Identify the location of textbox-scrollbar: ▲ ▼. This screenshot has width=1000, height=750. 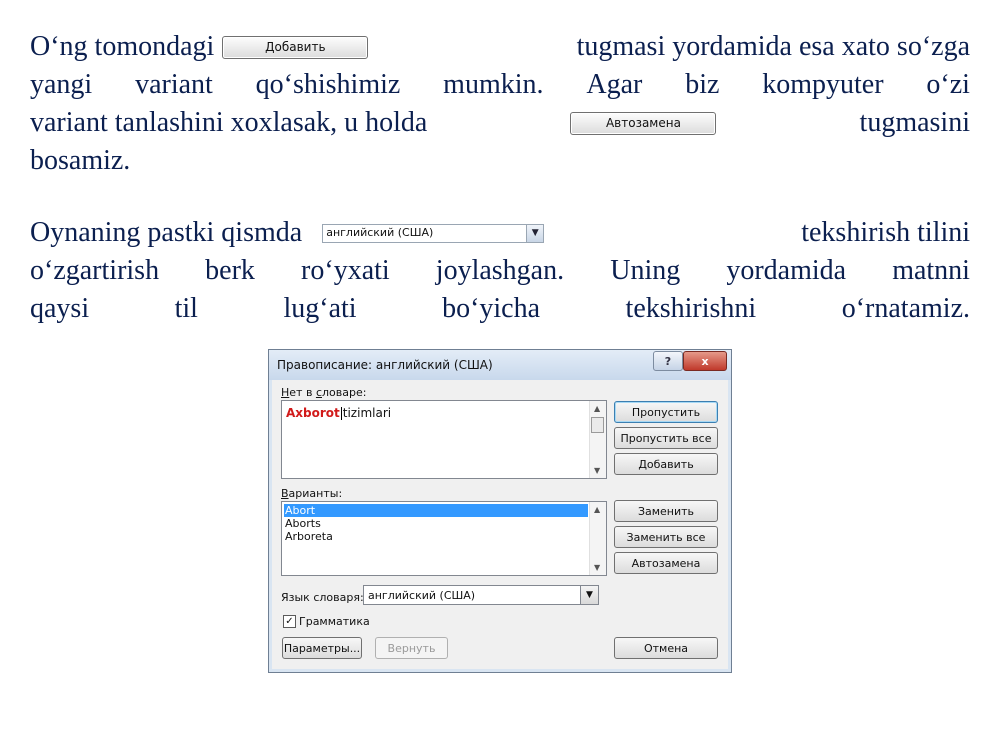
(597, 439).